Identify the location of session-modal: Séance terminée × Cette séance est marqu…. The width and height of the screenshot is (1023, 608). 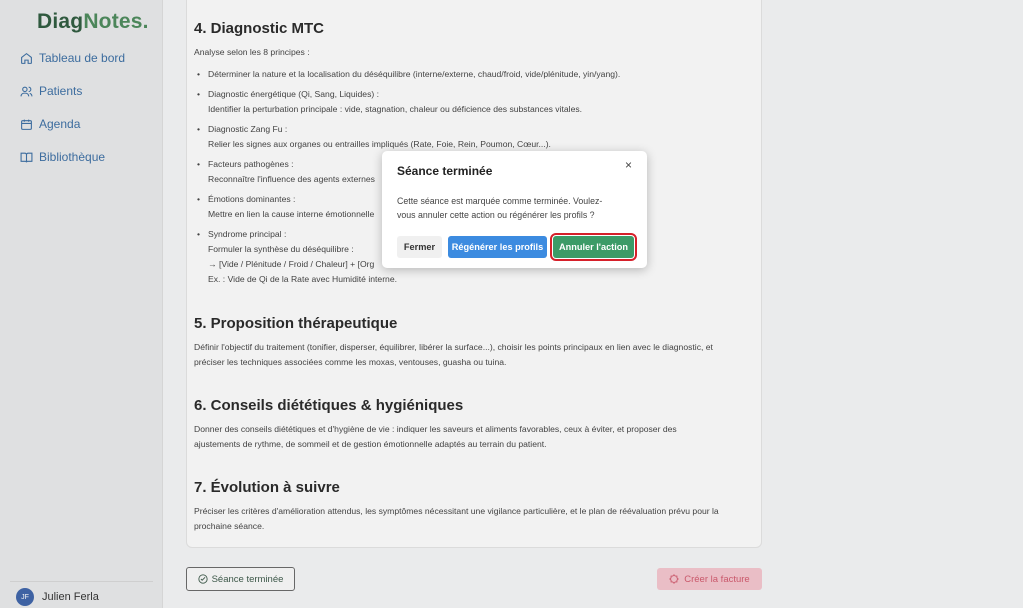
(514, 209).